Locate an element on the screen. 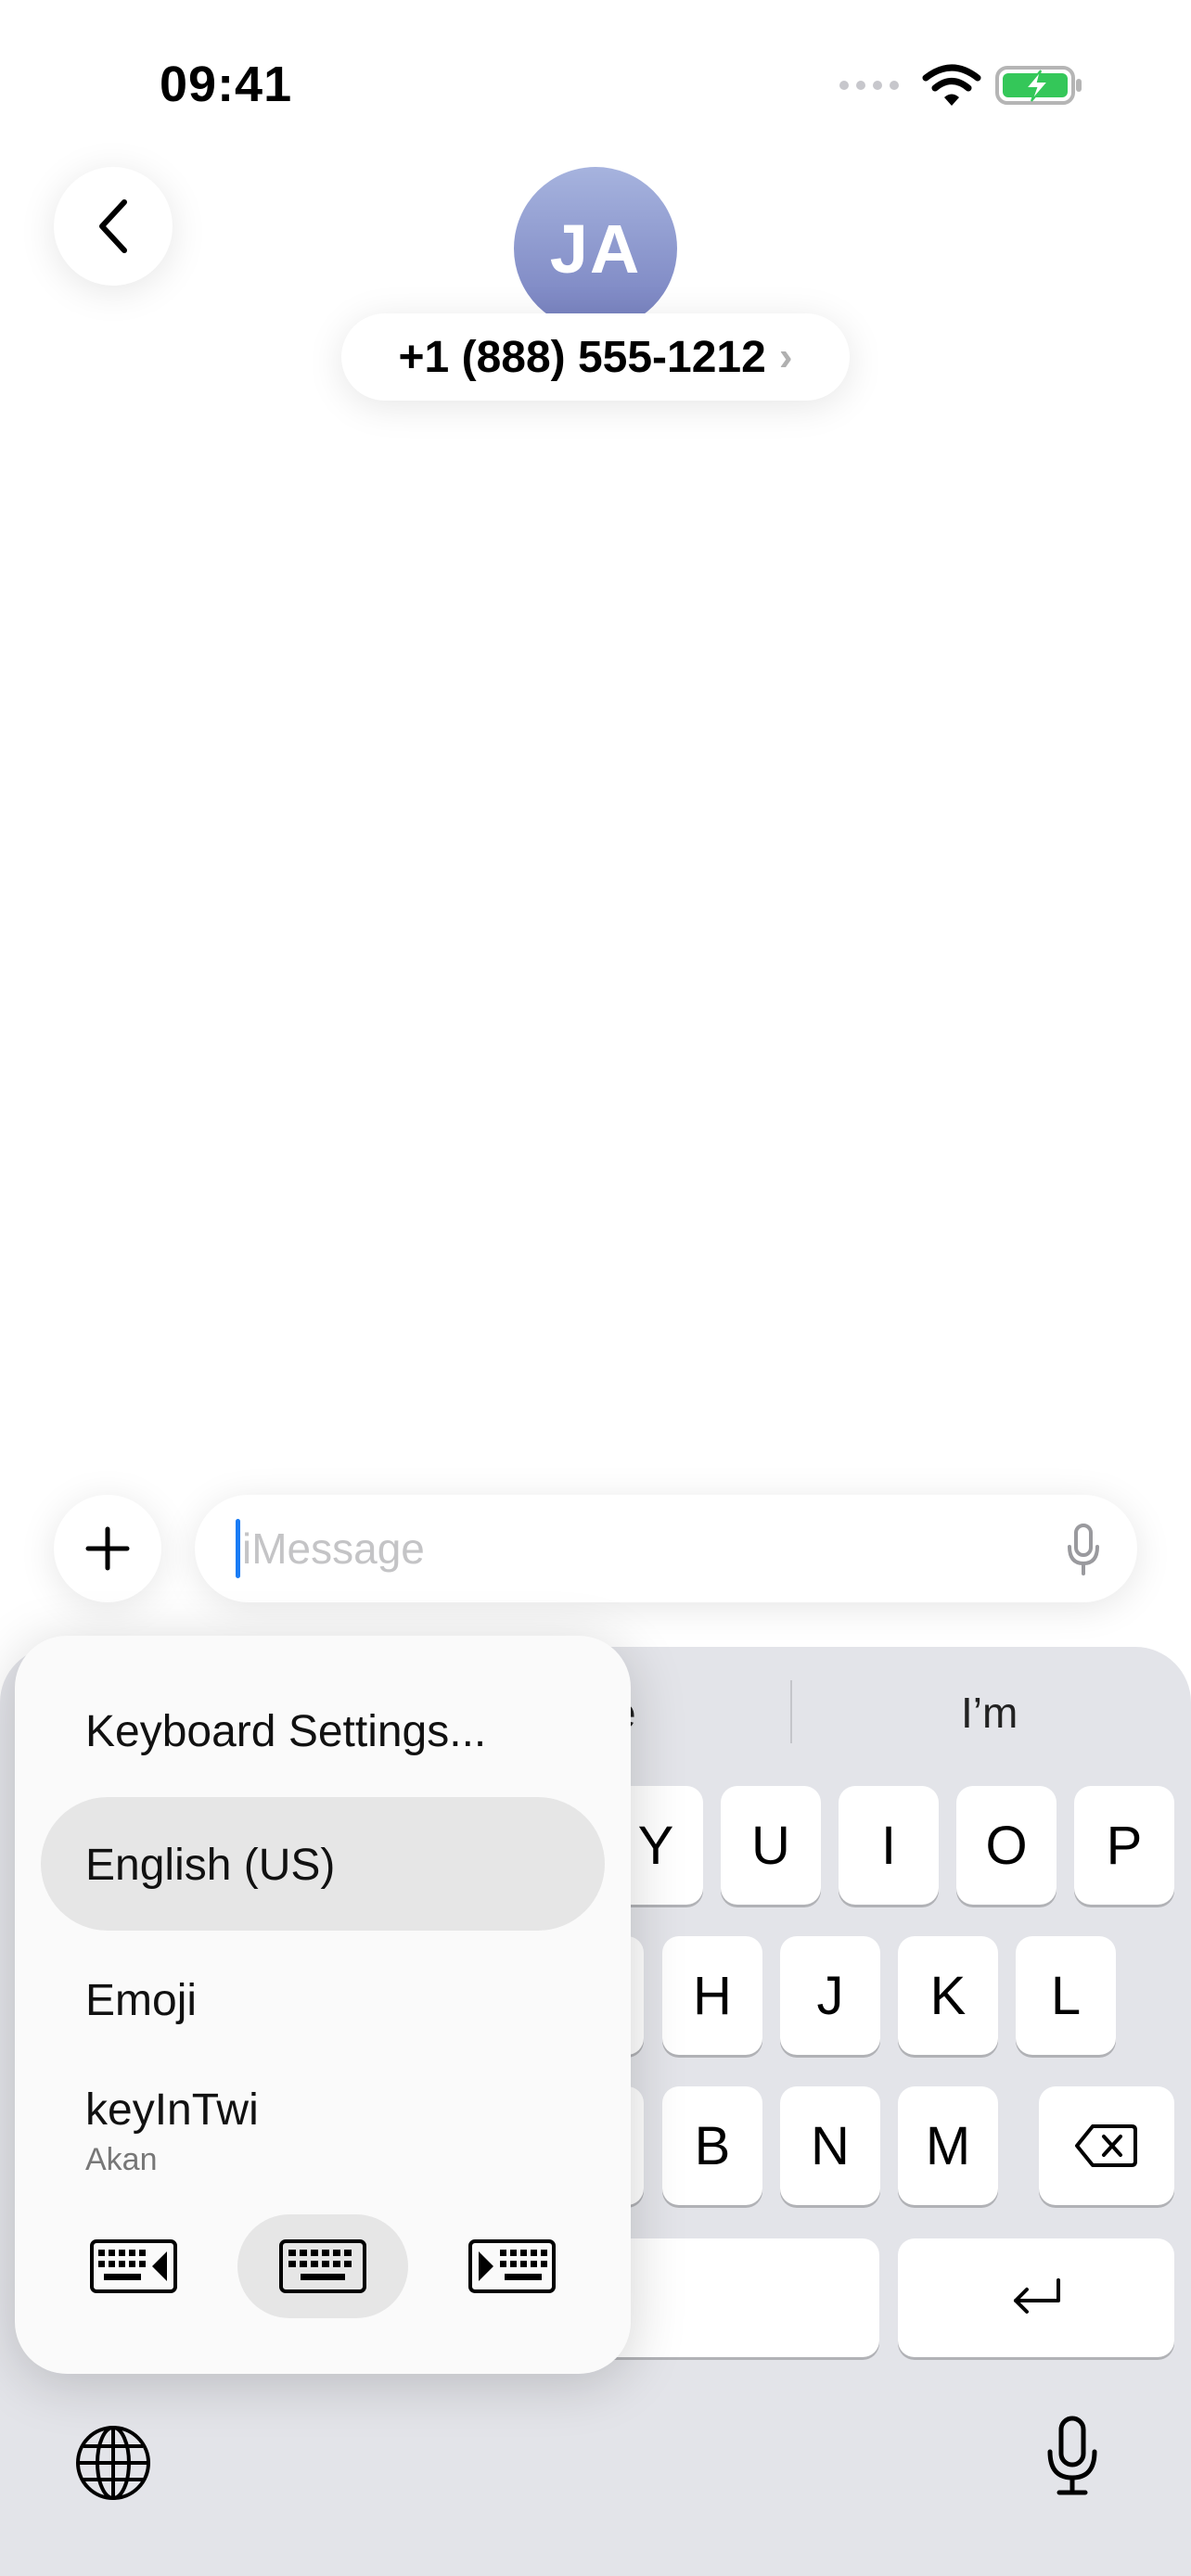  cellular-signal-icon is located at coordinates (869, 85).